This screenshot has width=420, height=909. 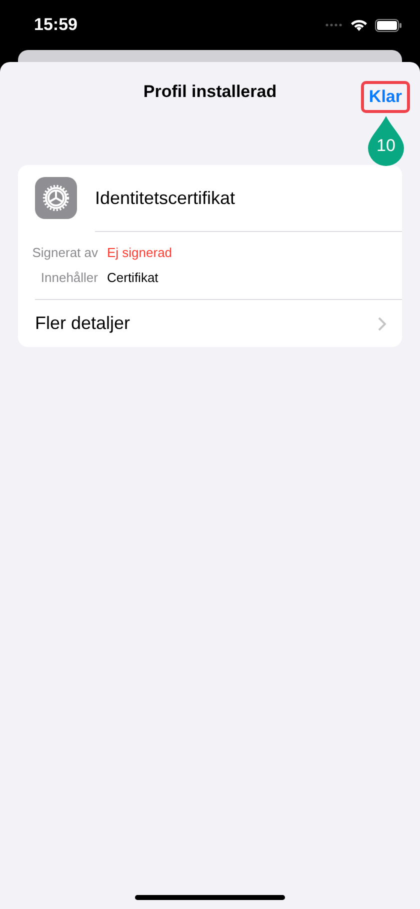 What do you see at coordinates (385, 97) in the screenshot?
I see `done-button: Klar` at bounding box center [385, 97].